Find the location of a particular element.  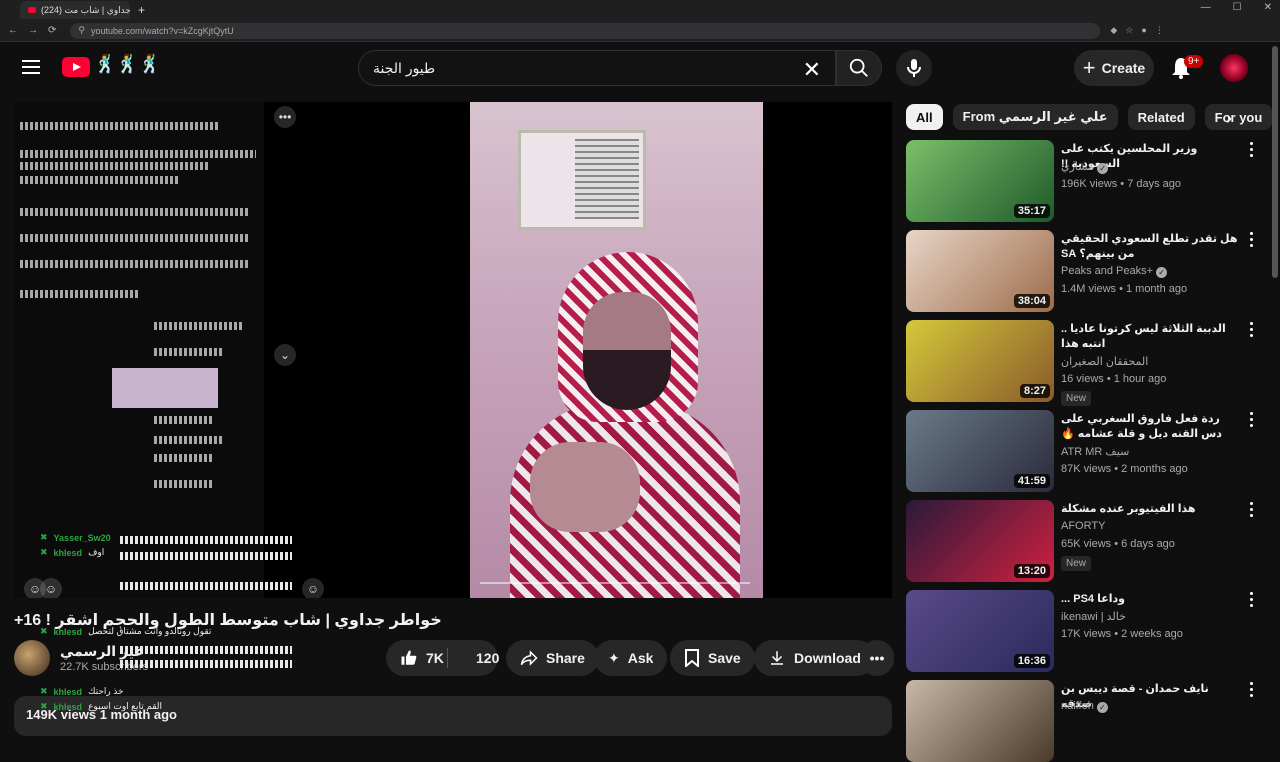

url-text: youtube.com/watch?v=kZcgKjtQytU is located at coordinates (162, 31).